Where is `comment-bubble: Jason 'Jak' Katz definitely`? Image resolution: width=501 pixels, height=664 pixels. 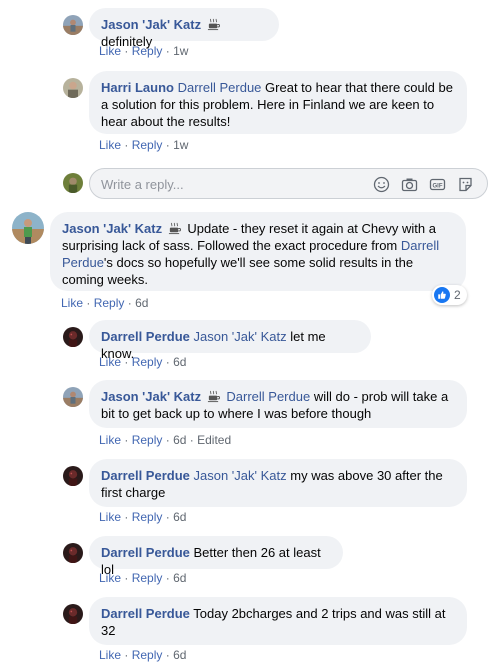 comment-bubble: Jason 'Jak' Katz definitely is located at coordinates (184, 28).